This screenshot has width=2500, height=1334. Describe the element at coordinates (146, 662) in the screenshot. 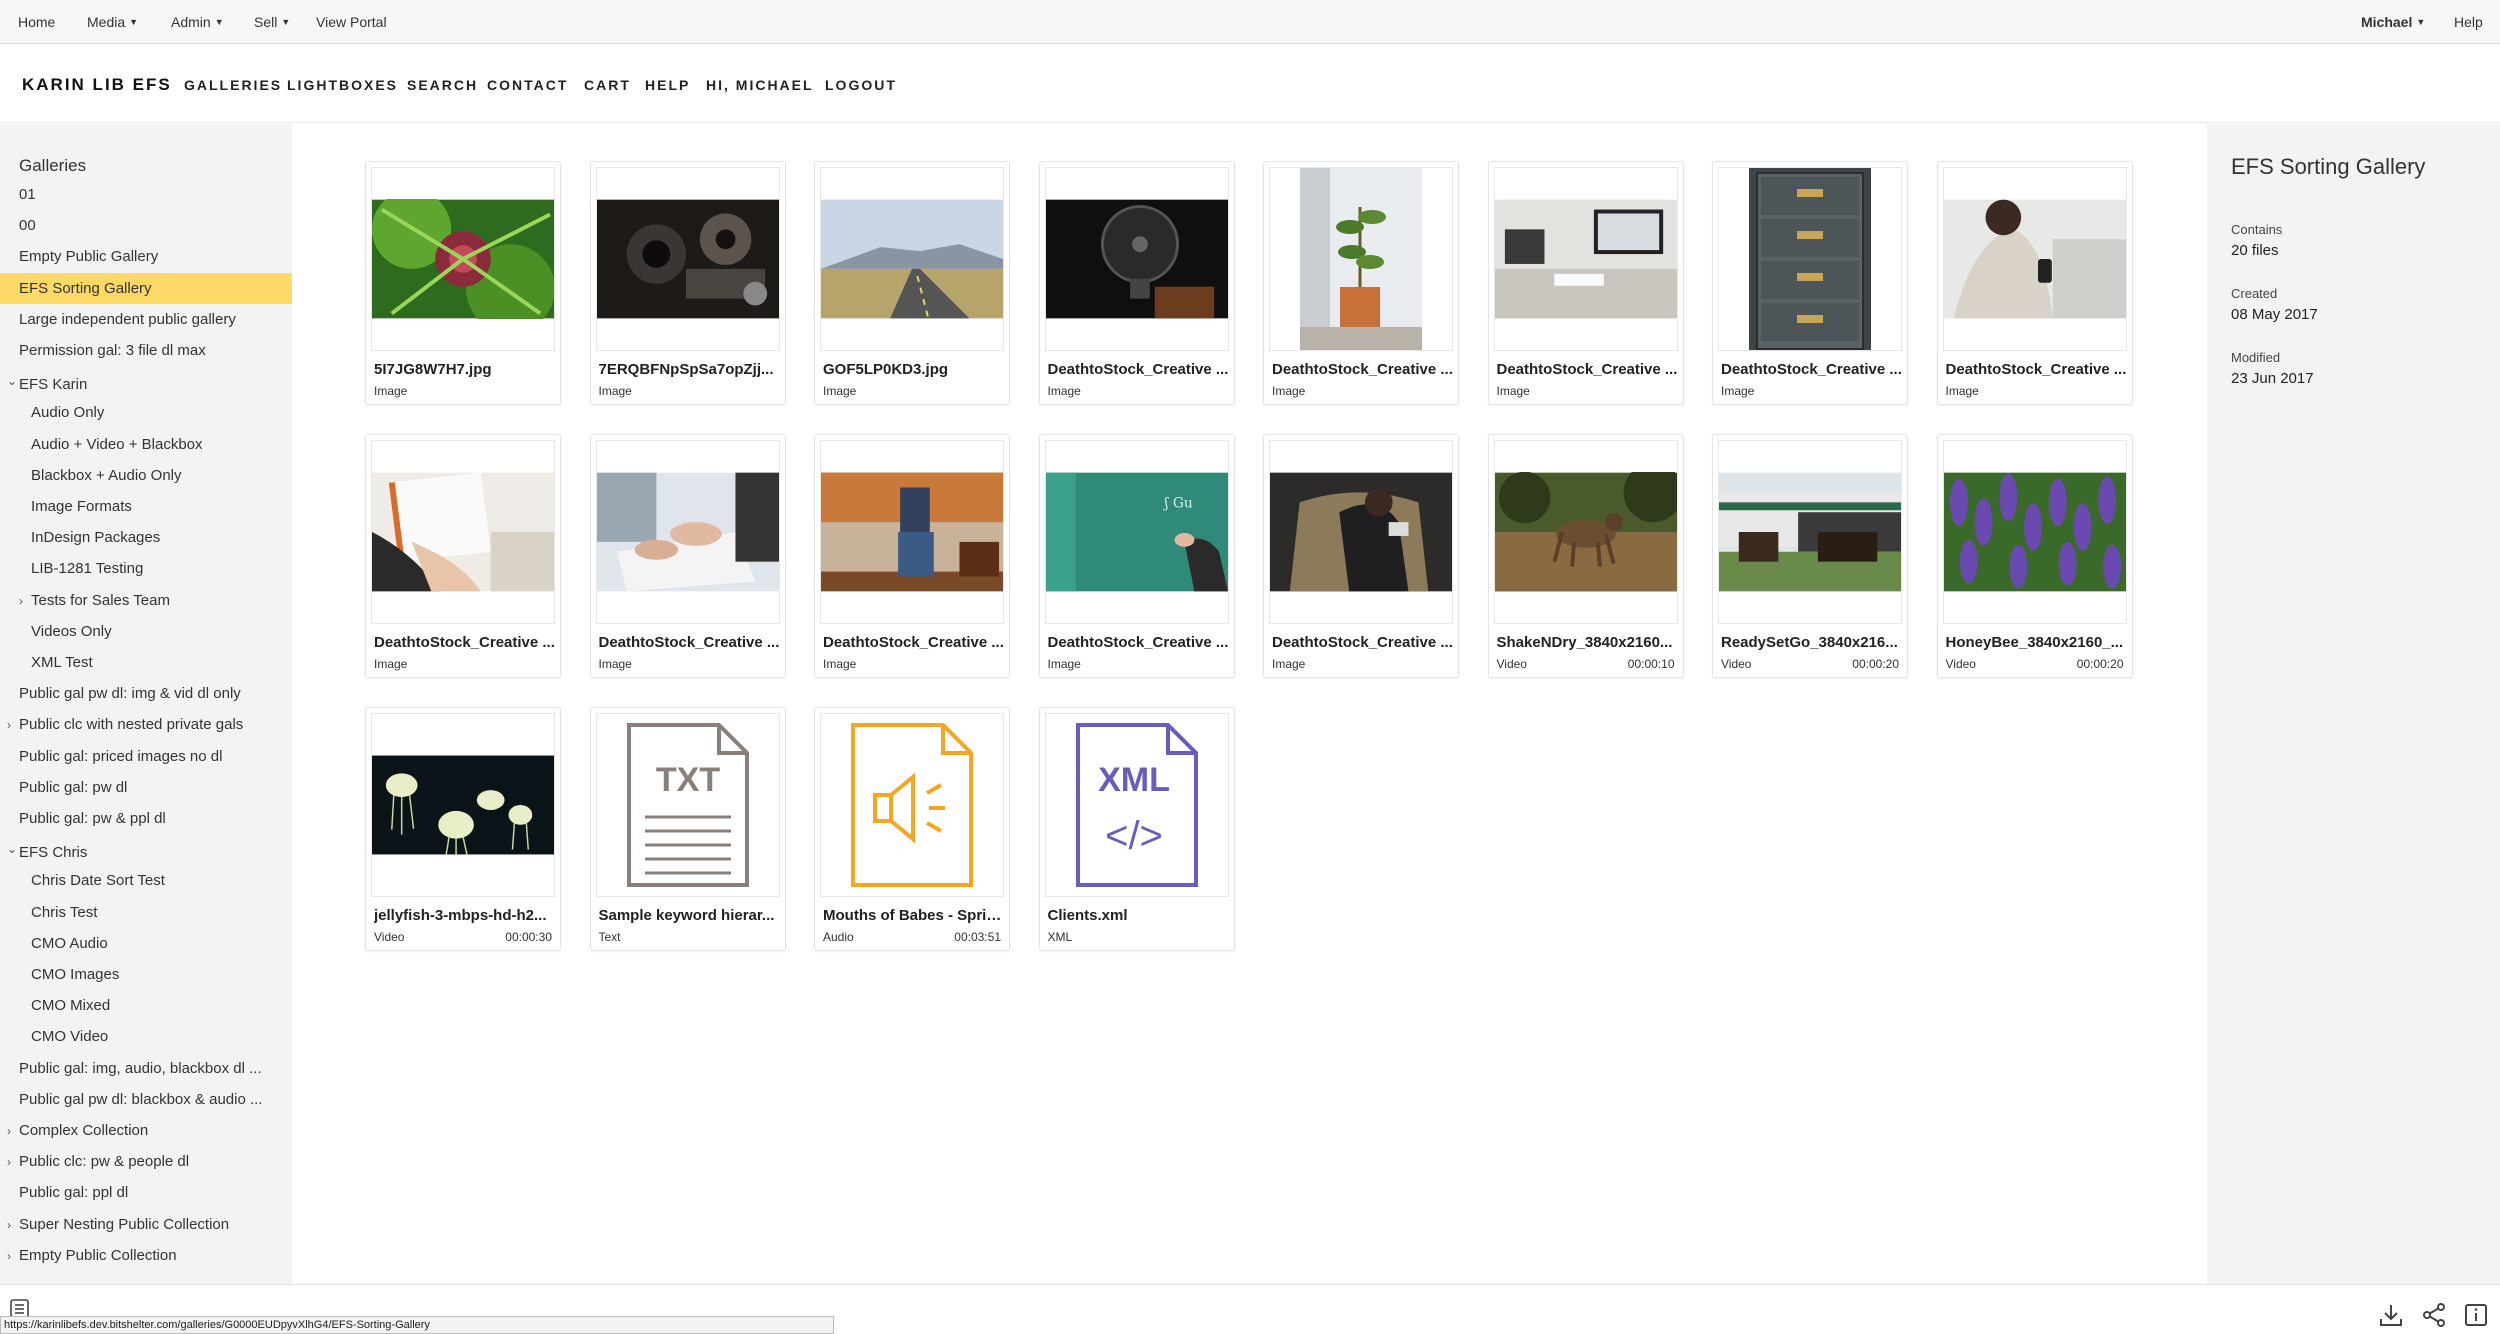

I see `sidebar-item: XML Test` at that location.